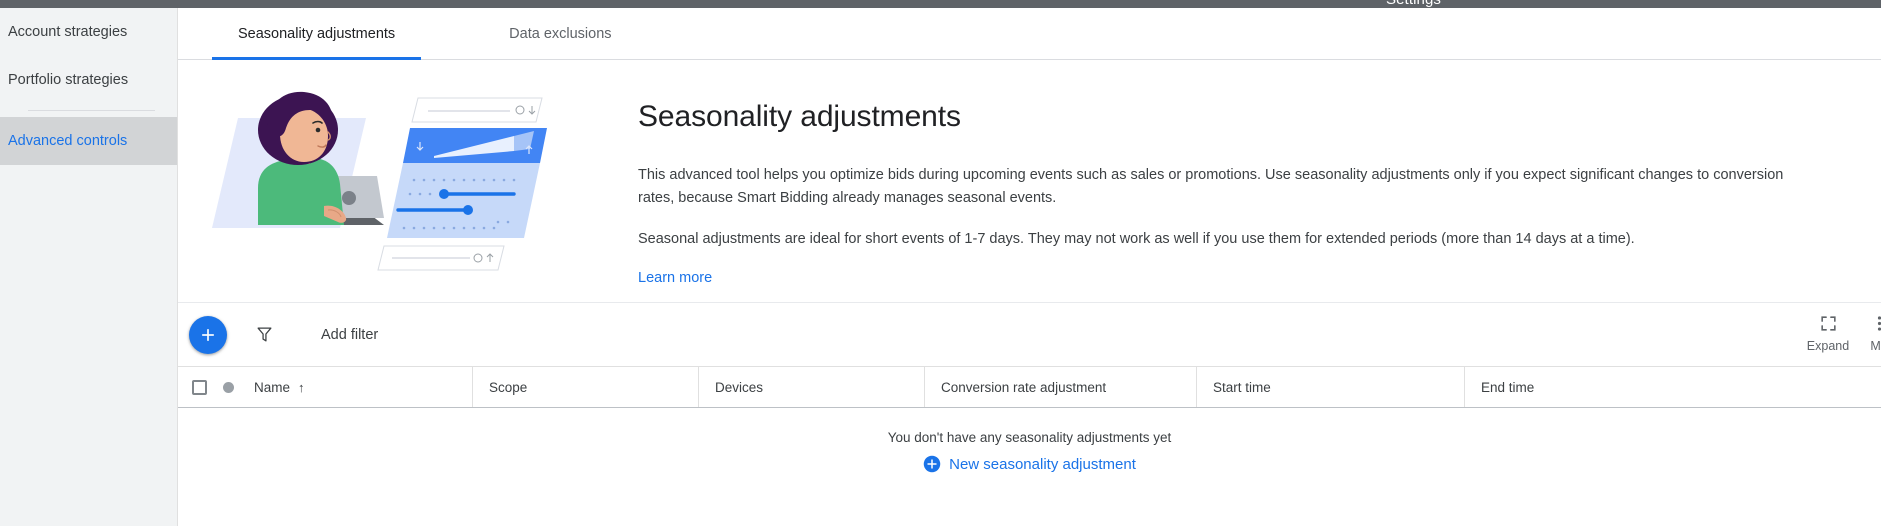  Describe the element at coordinates (739, 387) in the screenshot. I see `column-label-devices: Devices` at that location.